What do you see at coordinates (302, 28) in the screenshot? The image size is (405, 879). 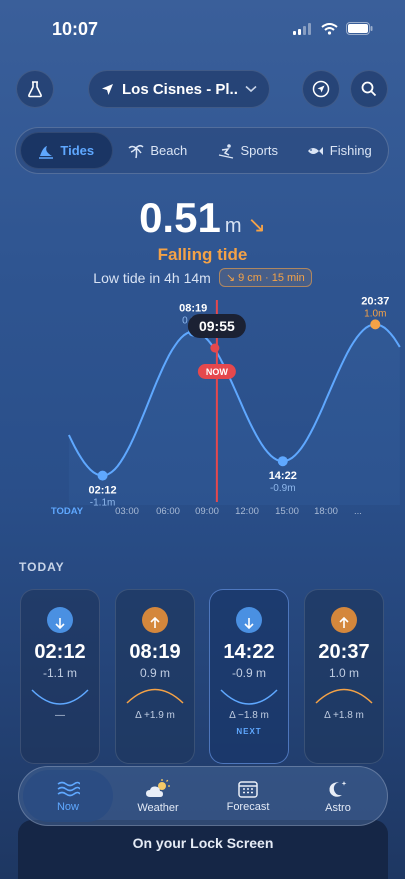 I see `signal-icon` at bounding box center [302, 28].